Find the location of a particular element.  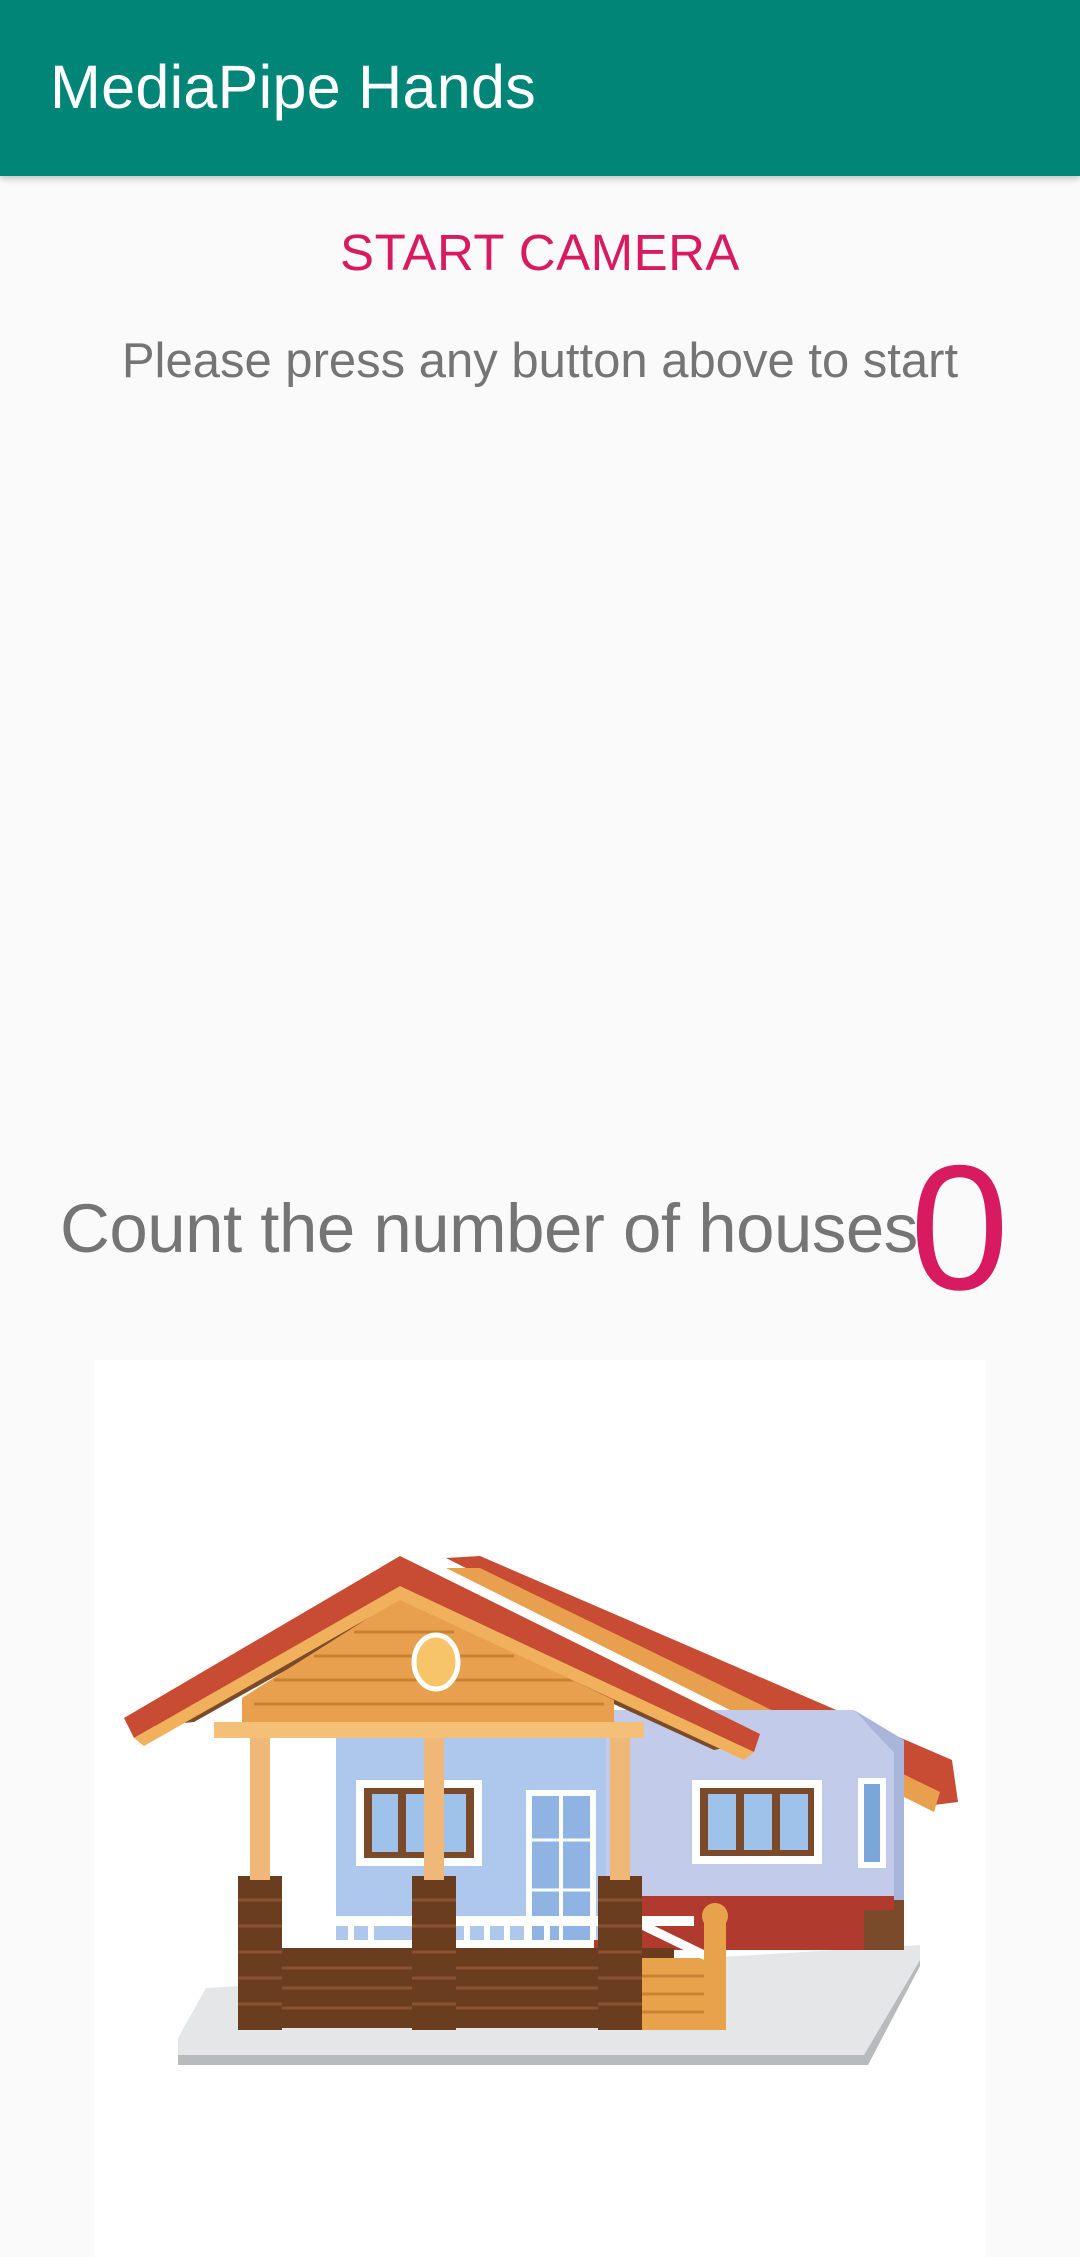

question-text: Count the number of houses is located at coordinates (489, 1228).